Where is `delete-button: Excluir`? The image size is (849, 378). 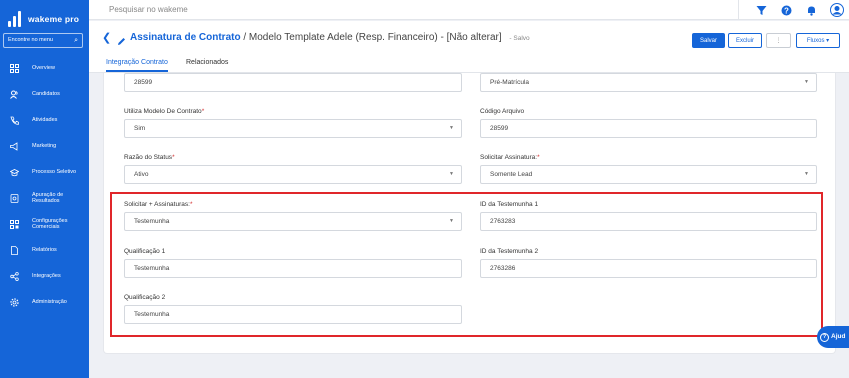
delete-button: Excluir is located at coordinates (745, 40).